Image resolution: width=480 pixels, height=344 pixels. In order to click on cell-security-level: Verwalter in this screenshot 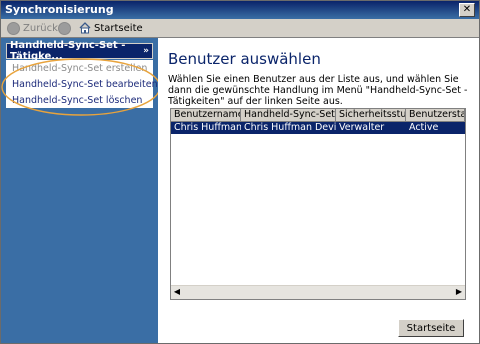, I will do `click(362, 127)`.